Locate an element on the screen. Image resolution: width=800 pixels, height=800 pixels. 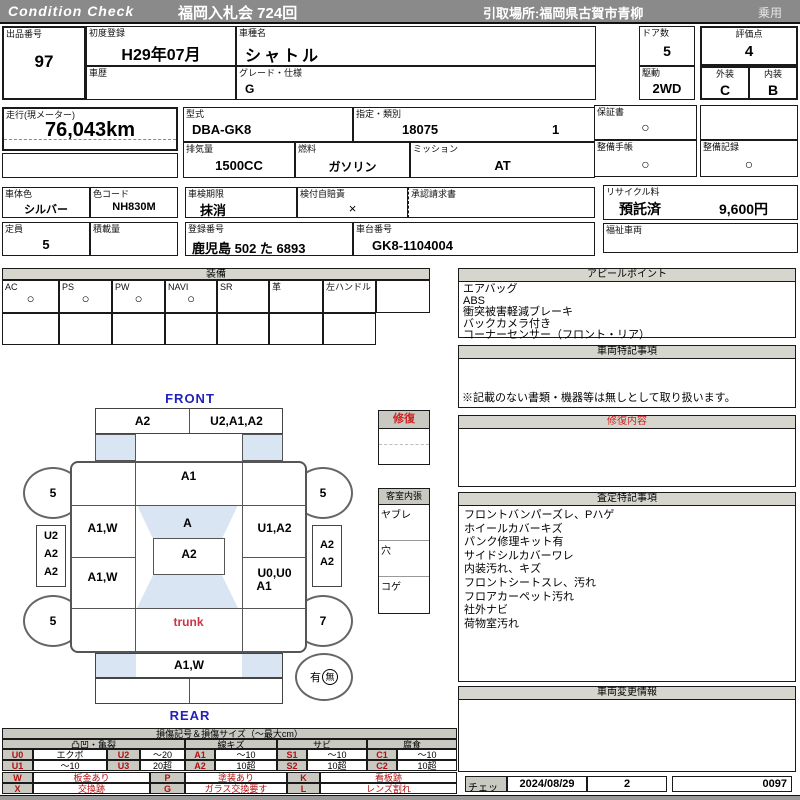
recycle-label: リサイクル料 is located at coordinates (633, 192).